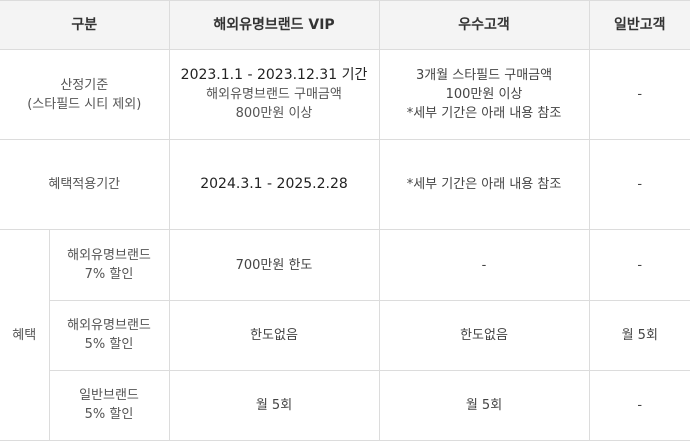 Image resolution: width=690 pixels, height=441 pixels. Describe the element at coordinates (274, 75) in the screenshot. I see `criteria-vip-line1: 2023.1.1 - 2023.12.31 기간` at that location.